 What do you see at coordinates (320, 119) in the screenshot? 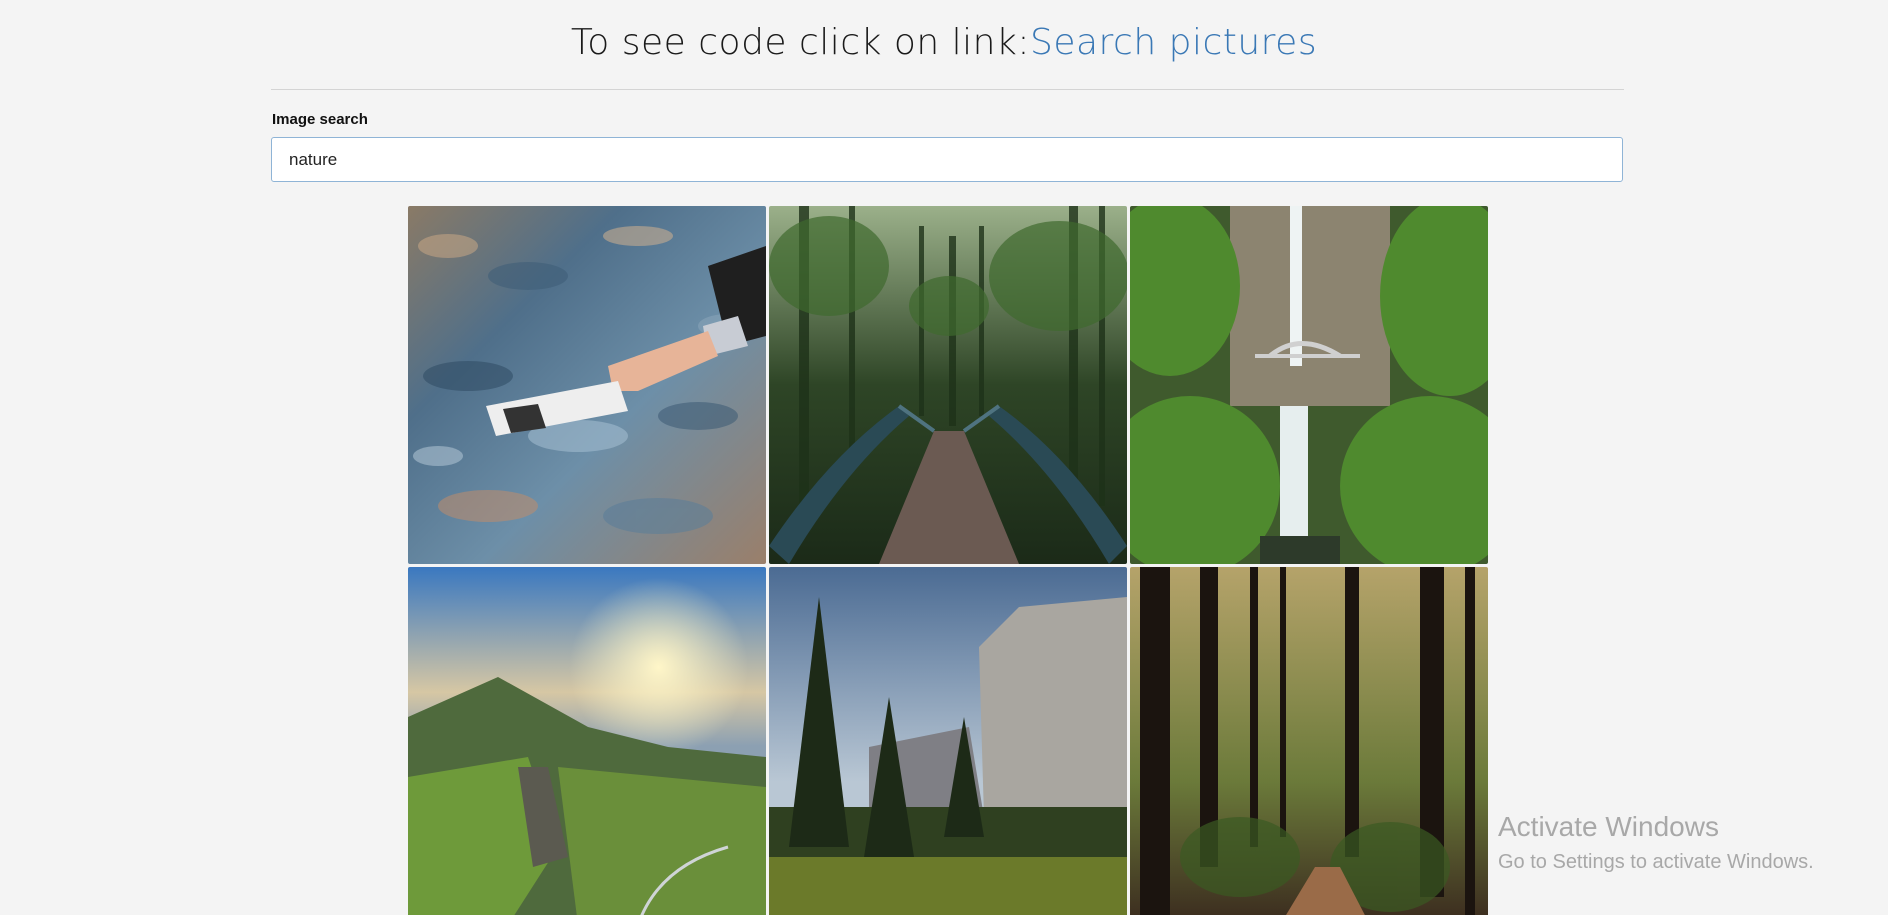
I see `search-label: Image search` at bounding box center [320, 119].